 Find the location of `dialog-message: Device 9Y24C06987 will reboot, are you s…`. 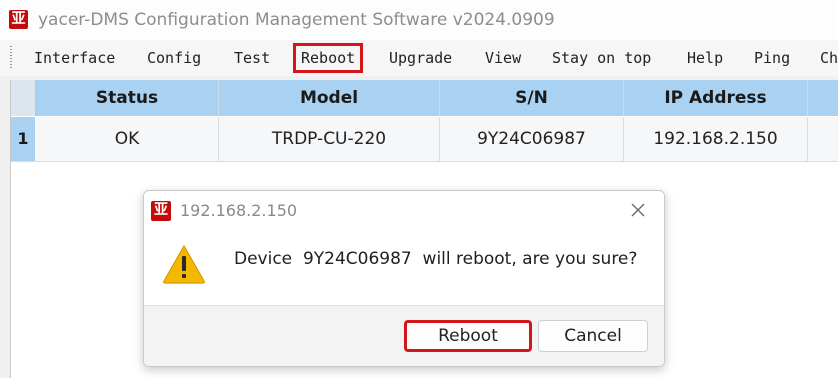

dialog-message: Device 9Y24C06987 will reboot, are you s… is located at coordinates (436, 259).